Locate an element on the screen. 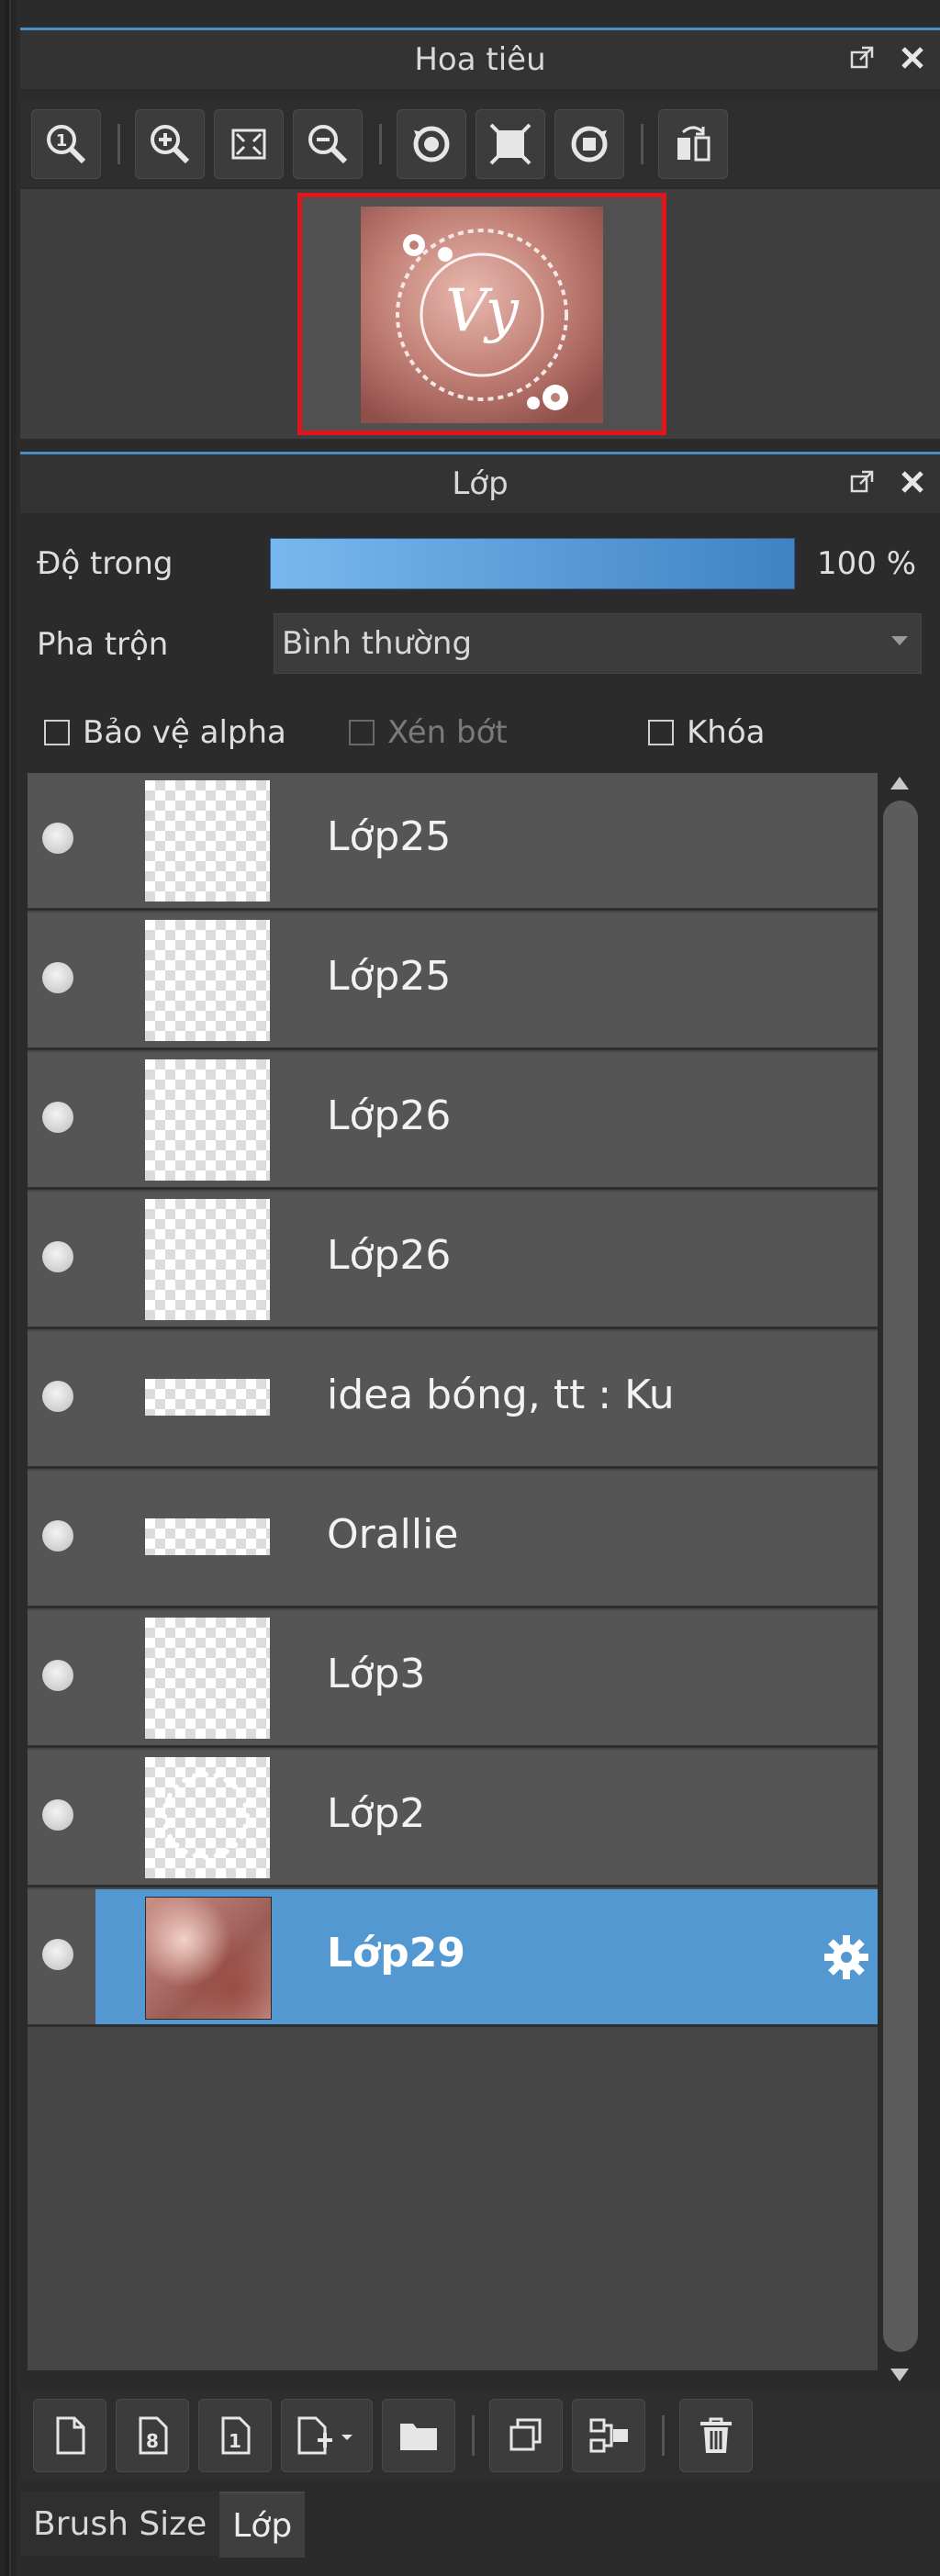 The height and width of the screenshot is (2576, 940). new-layer-icon is located at coordinates (69, 2435).